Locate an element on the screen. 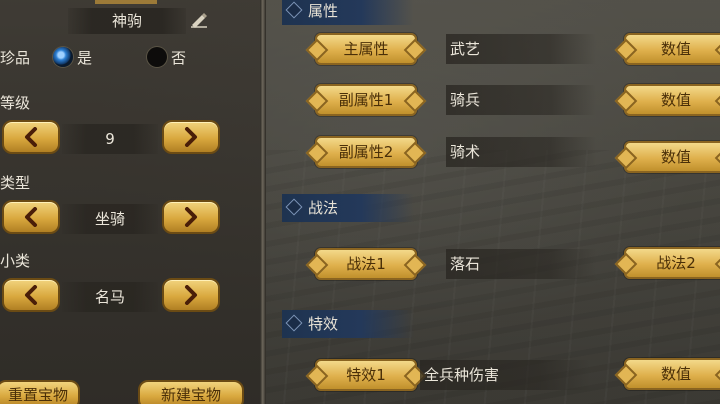 This screenshot has height=404, width=720. section-title-attributes: 属性 is located at coordinates (323, 11).